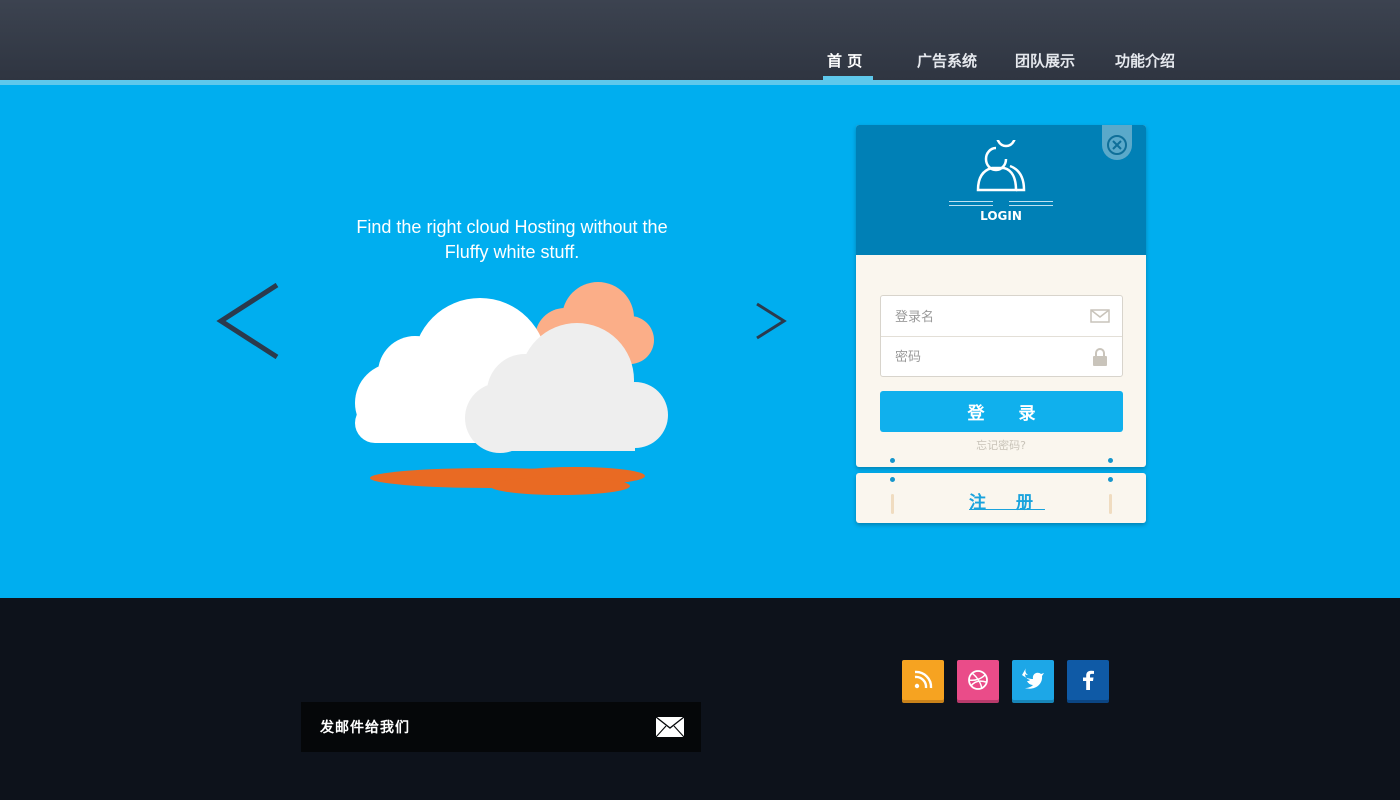 This screenshot has height=800, width=1400. I want to click on carousel-prev-button, so click(247, 322).